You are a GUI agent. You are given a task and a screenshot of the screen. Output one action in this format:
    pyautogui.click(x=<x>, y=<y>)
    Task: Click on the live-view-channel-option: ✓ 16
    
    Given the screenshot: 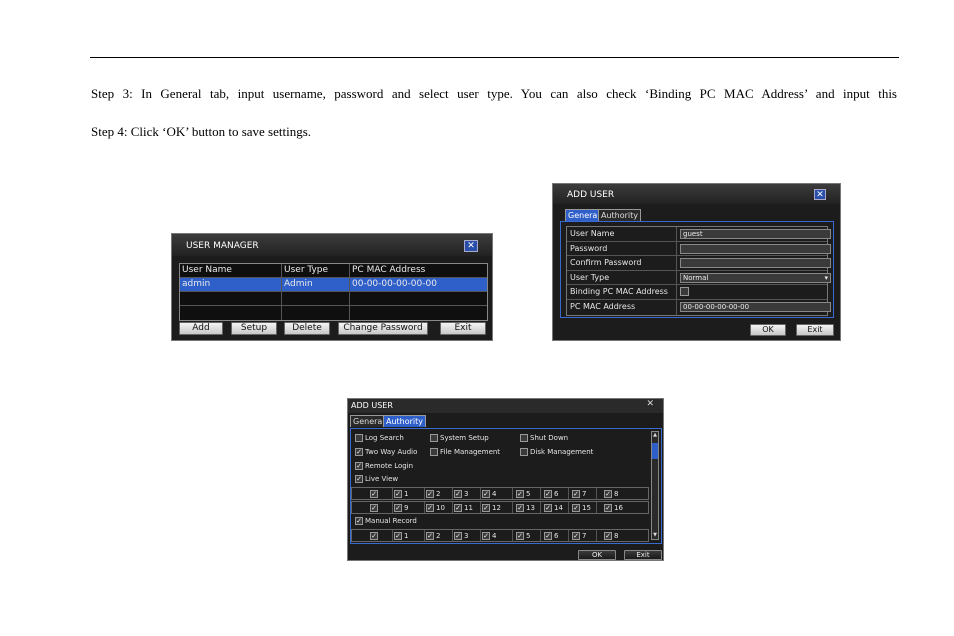 What is the action you would take?
    pyautogui.click(x=613, y=508)
    